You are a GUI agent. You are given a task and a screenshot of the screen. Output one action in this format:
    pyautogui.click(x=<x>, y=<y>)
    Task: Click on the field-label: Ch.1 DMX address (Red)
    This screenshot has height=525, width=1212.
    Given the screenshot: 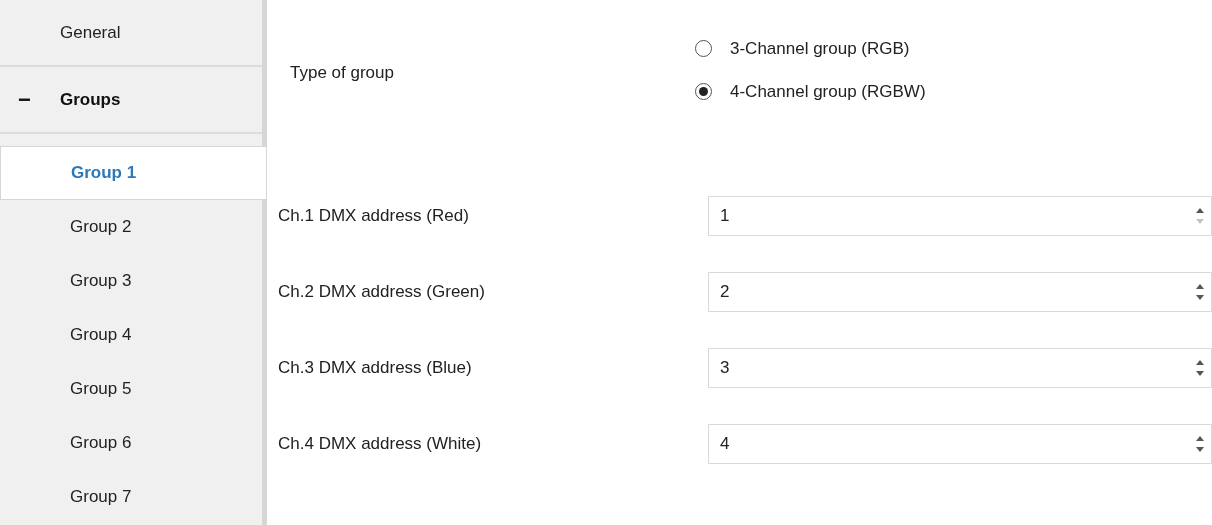 What is the action you would take?
    pyautogui.click(x=373, y=216)
    